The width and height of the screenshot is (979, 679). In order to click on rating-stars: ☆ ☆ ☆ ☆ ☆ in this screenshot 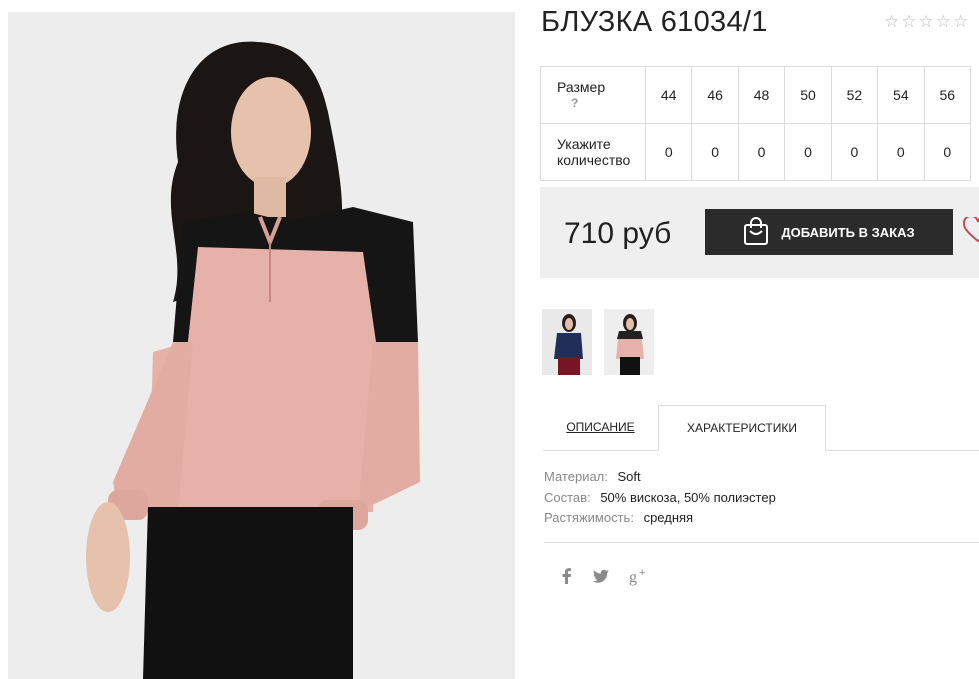, I will do `click(926, 22)`.